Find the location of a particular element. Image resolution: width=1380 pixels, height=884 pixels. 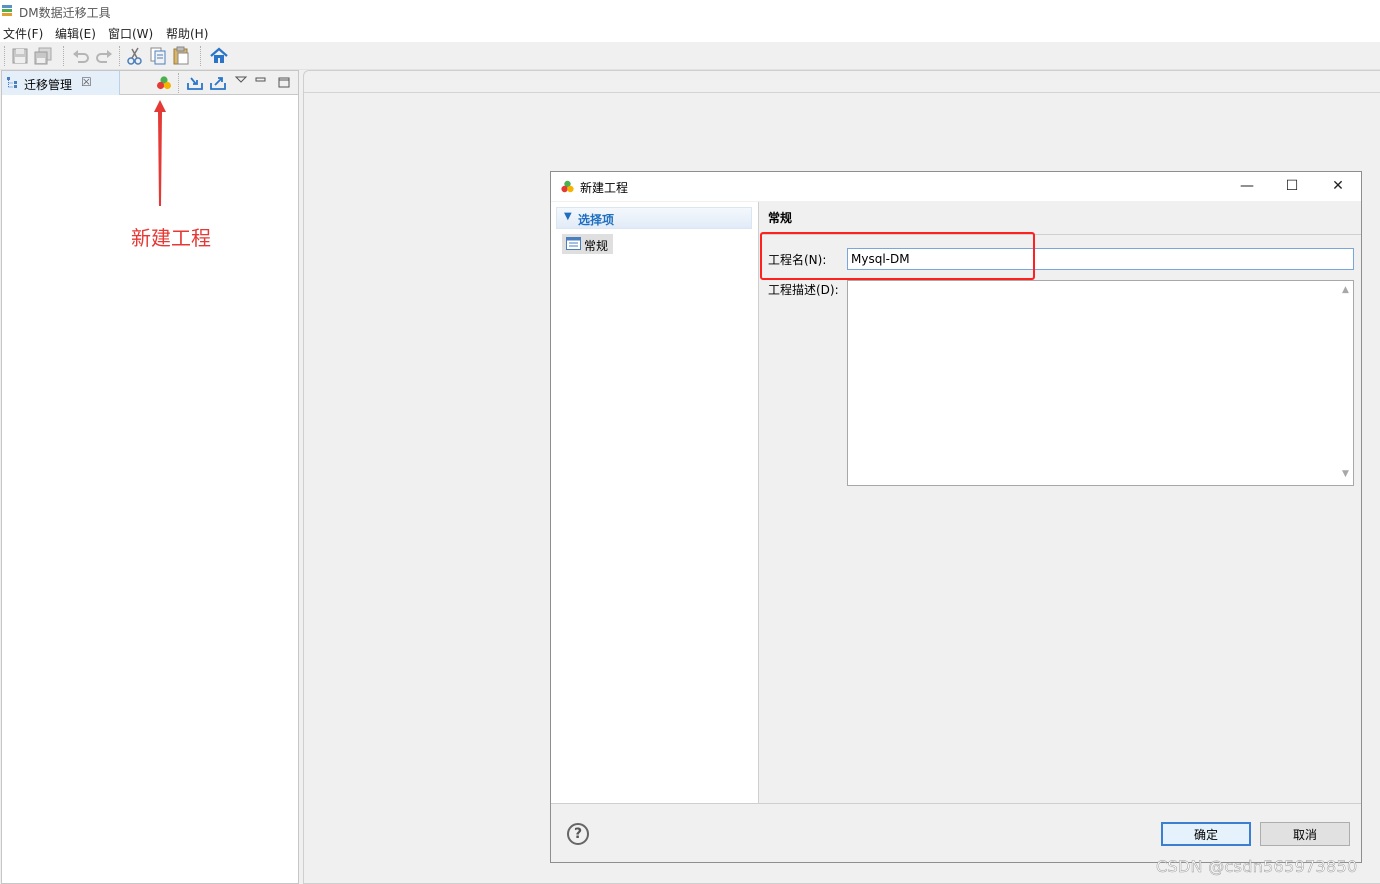

minimize-icon is located at coordinates (261, 83).